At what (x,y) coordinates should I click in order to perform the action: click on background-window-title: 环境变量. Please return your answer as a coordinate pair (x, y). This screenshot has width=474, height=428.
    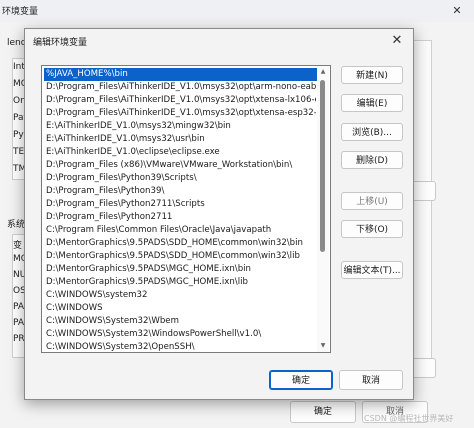
    Looking at the image, I should click on (20, 12).